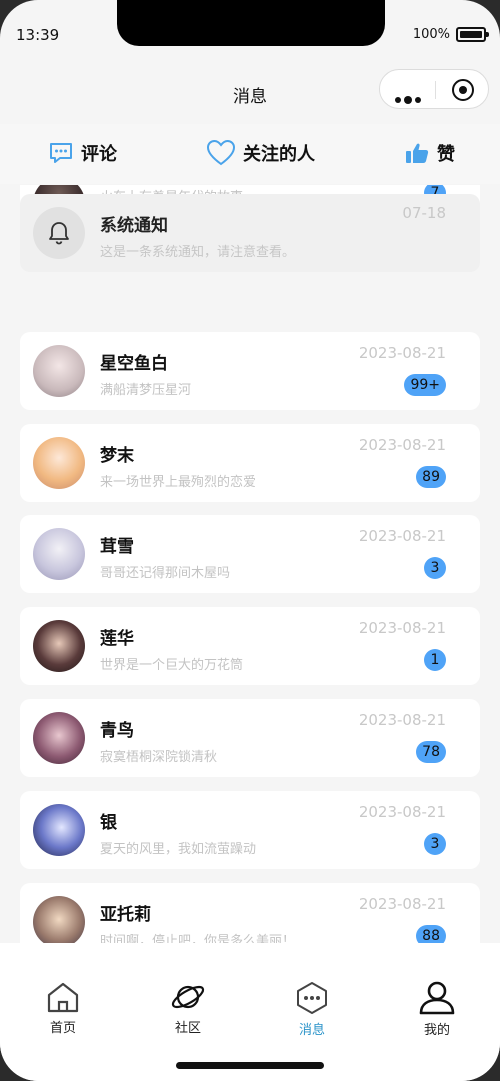 The image size is (500, 1081). Describe the element at coordinates (250, 554) in the screenshot. I see `list-item: 茸雪 哥哥还记得那间木屋吗 2023-08-21 3` at that location.